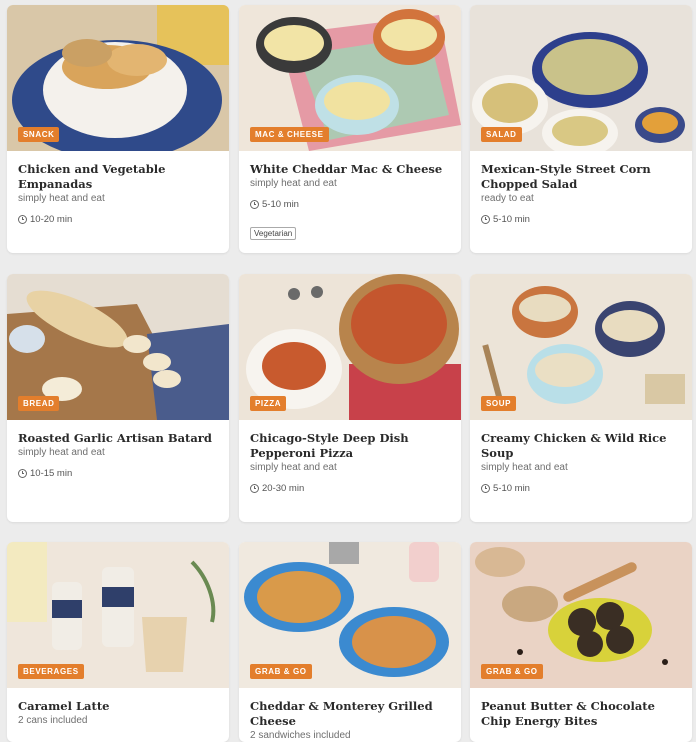 The height and width of the screenshot is (742, 696). I want to click on product-image: BREAD, so click(118, 347).